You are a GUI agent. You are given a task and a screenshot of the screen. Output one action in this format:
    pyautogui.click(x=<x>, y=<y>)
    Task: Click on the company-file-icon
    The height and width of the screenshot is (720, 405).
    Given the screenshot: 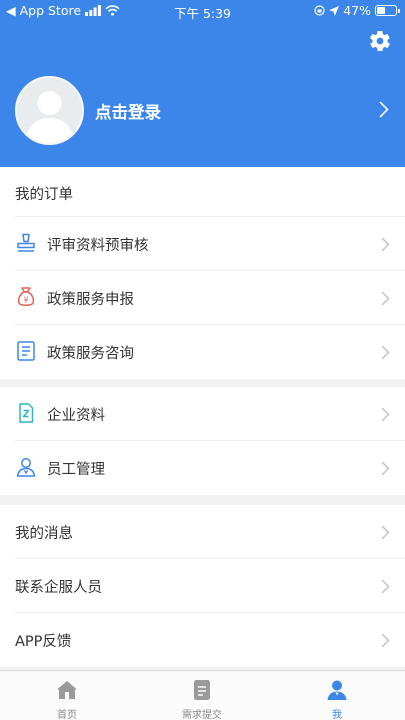 What is the action you would take?
    pyautogui.click(x=26, y=413)
    